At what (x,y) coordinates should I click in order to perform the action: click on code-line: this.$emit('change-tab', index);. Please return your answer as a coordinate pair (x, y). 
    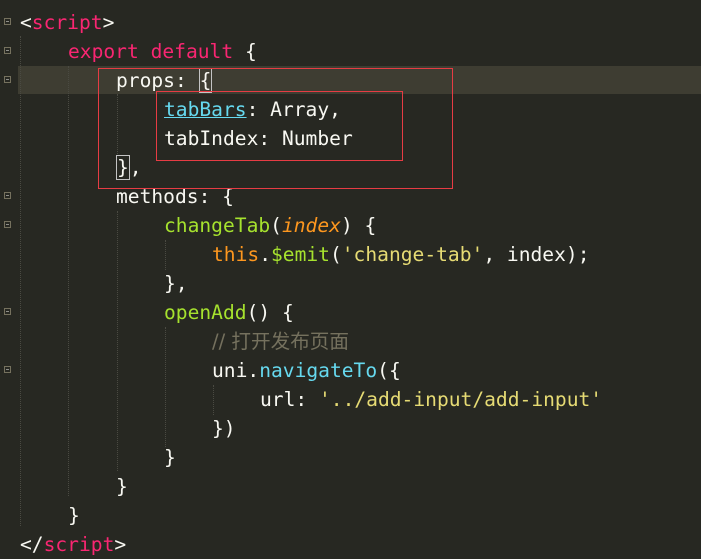
    Looking at the image, I should click on (401, 254).